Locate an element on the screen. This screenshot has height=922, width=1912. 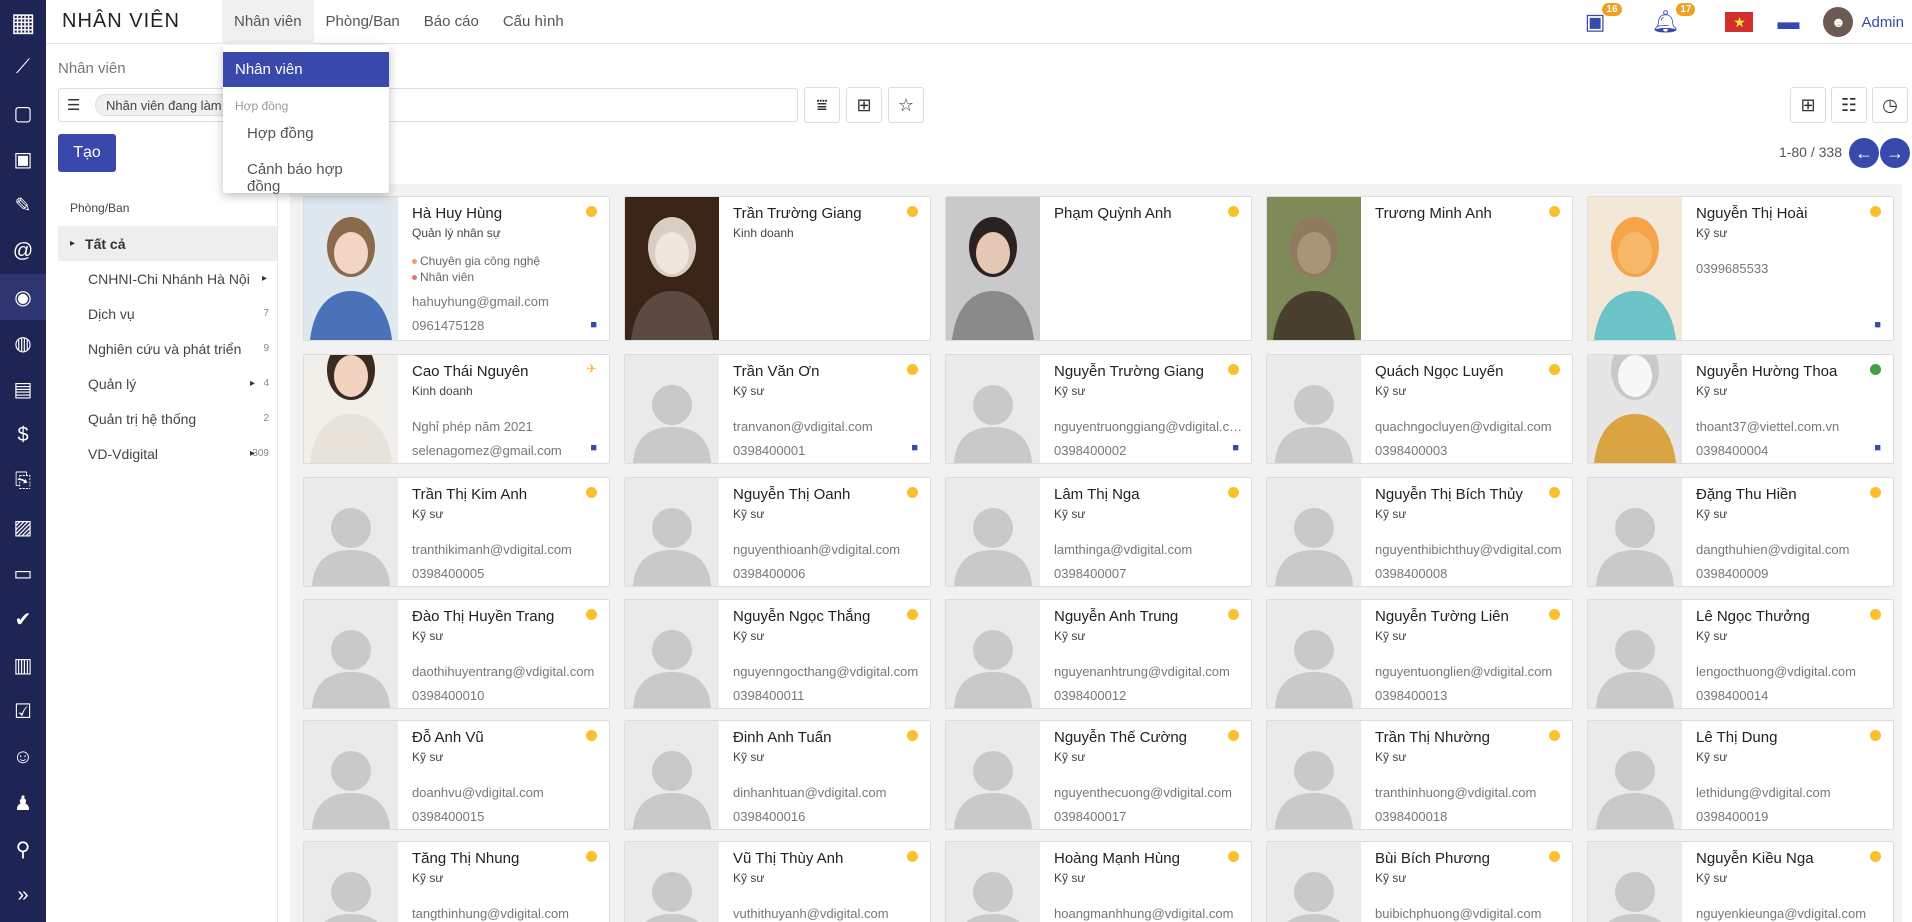
employees-icon: ◉ is located at coordinates (23, 297).